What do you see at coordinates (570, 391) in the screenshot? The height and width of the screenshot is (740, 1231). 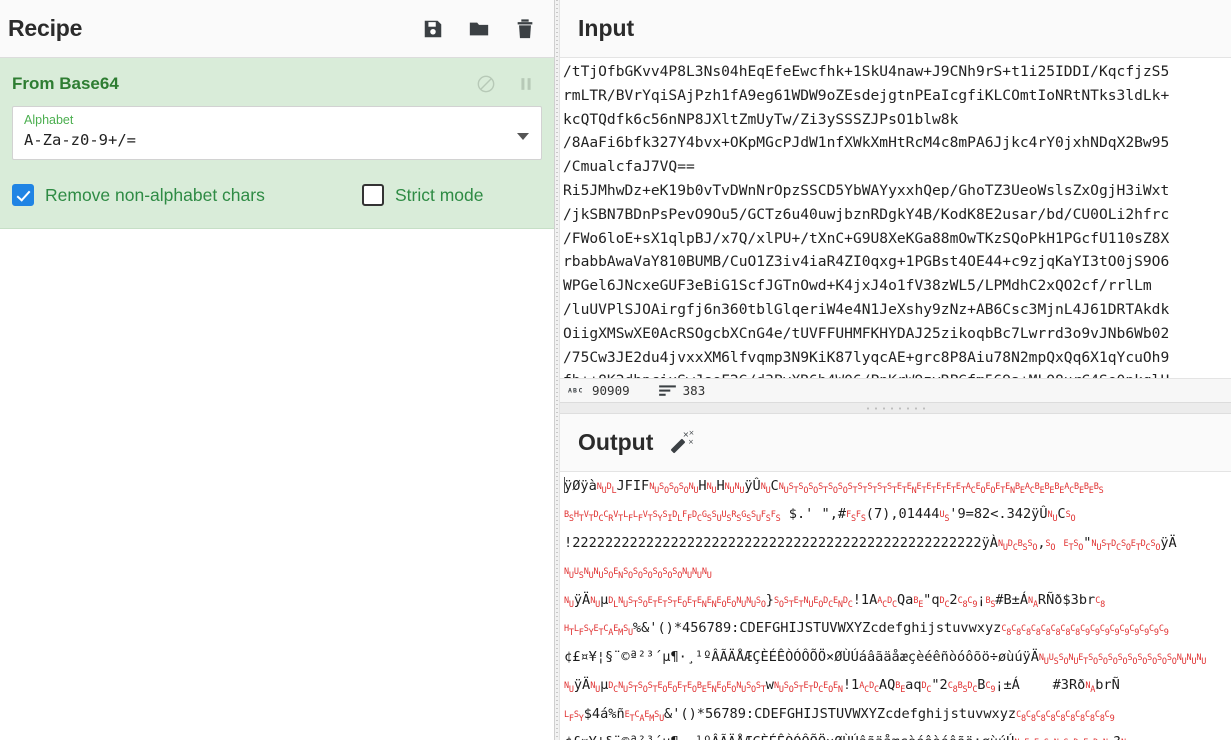 I see `svg-text: A` at bounding box center [570, 391].